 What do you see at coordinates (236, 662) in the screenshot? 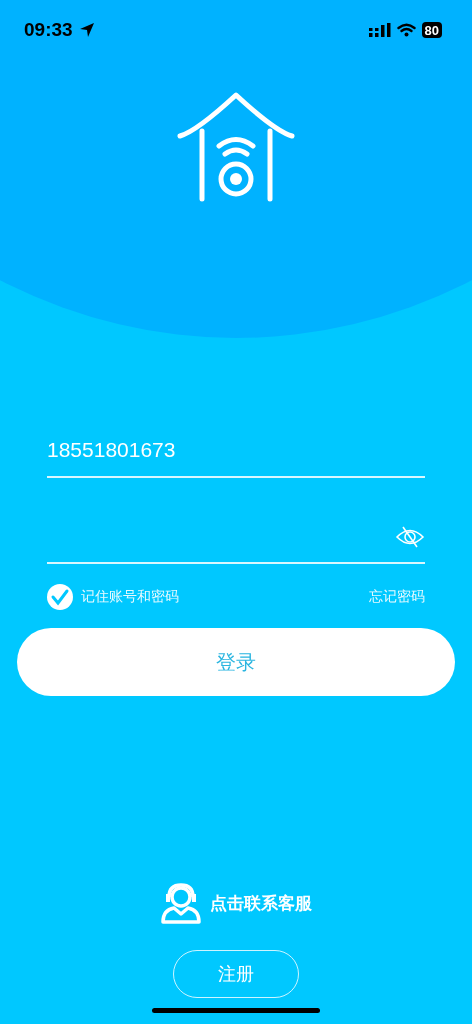
I see `login-button: 登录` at bounding box center [236, 662].